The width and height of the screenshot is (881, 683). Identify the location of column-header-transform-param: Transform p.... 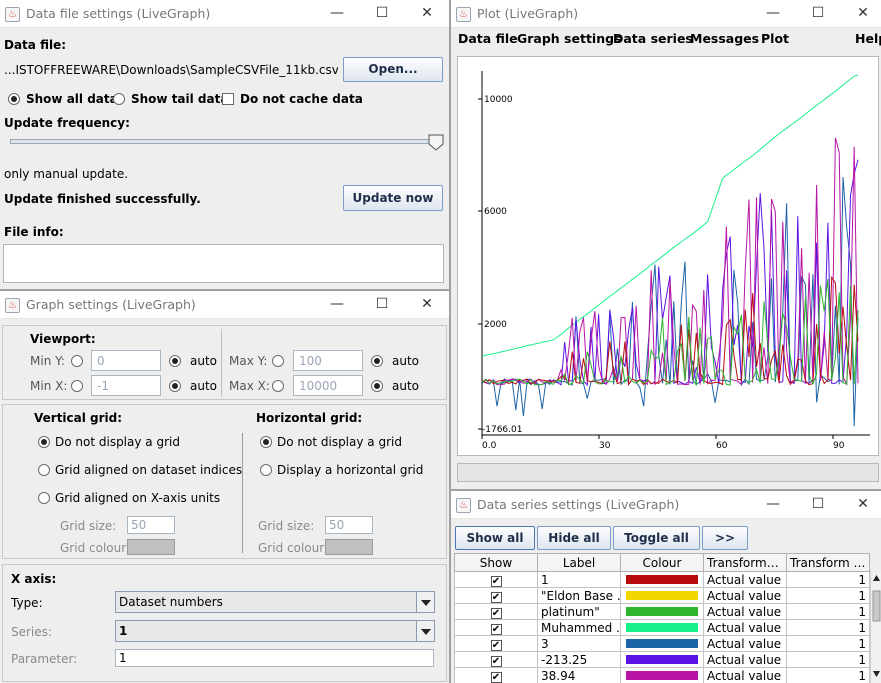
(828, 562).